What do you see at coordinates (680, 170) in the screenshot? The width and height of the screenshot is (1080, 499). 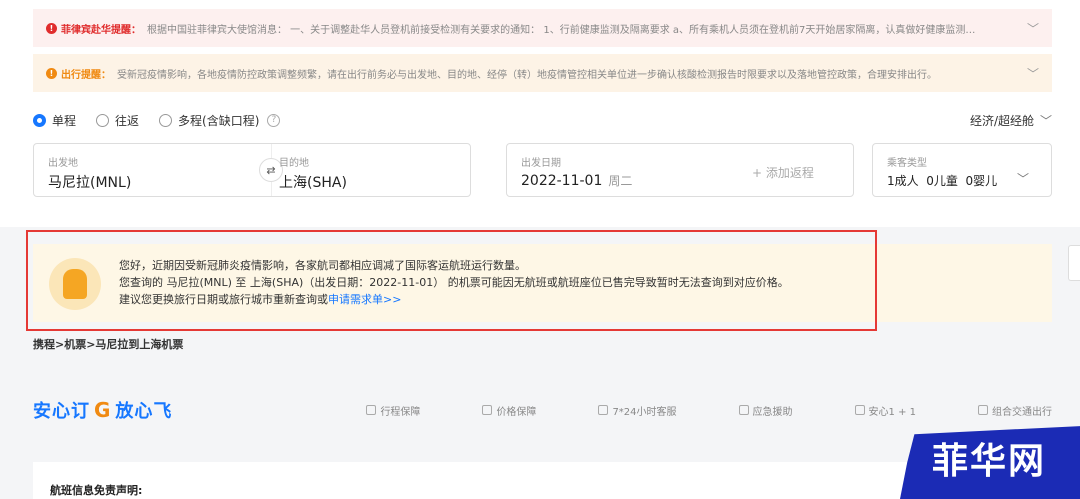 I see `date-field: 出发日期 2022-11-01 周二 + 添加返程` at bounding box center [680, 170].